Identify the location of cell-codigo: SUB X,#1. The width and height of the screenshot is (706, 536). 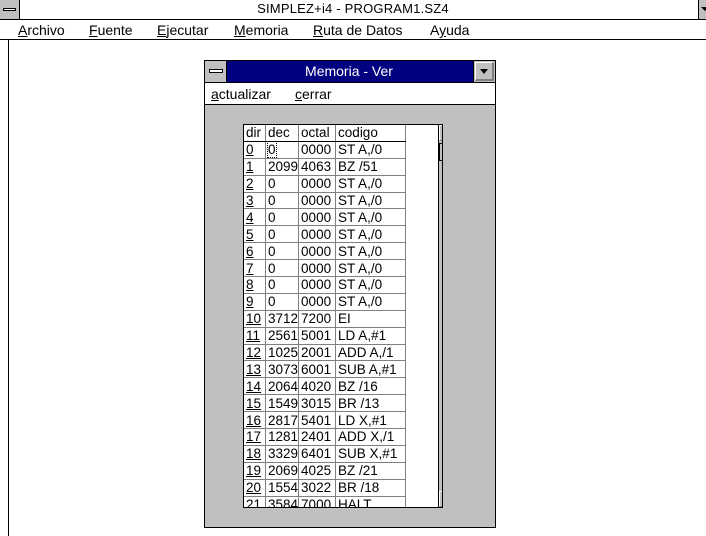
(371, 454).